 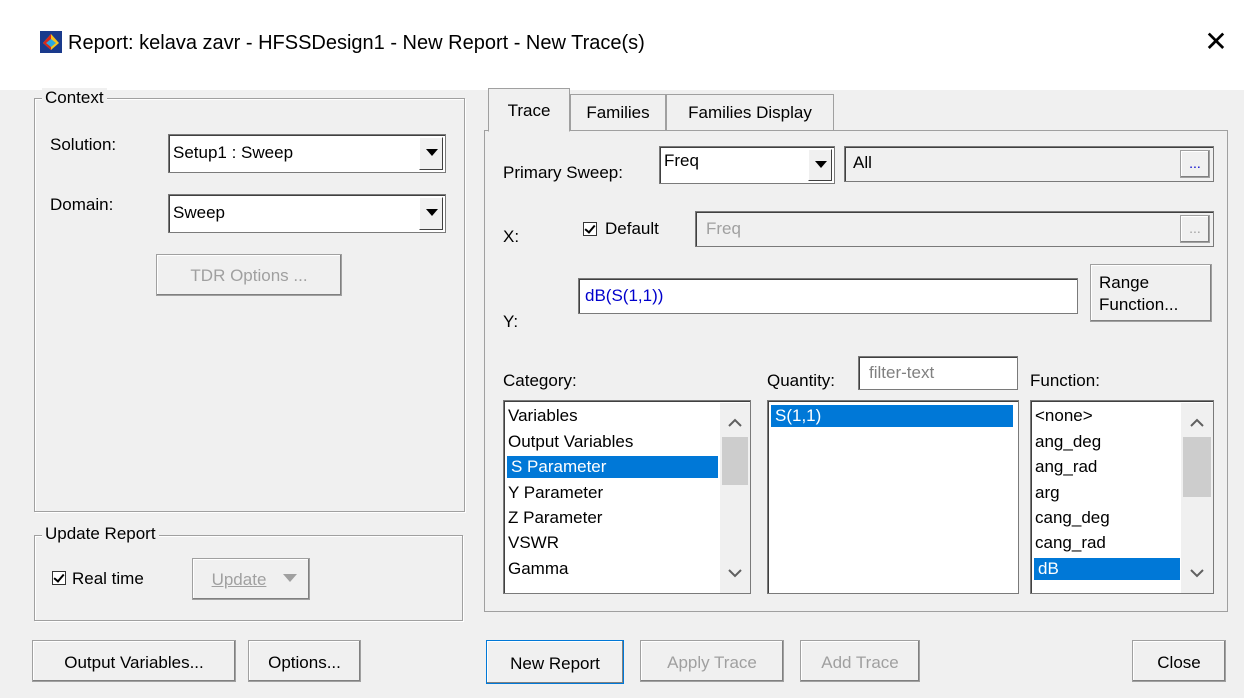 I want to click on category-scrollbar, so click(x=735, y=498).